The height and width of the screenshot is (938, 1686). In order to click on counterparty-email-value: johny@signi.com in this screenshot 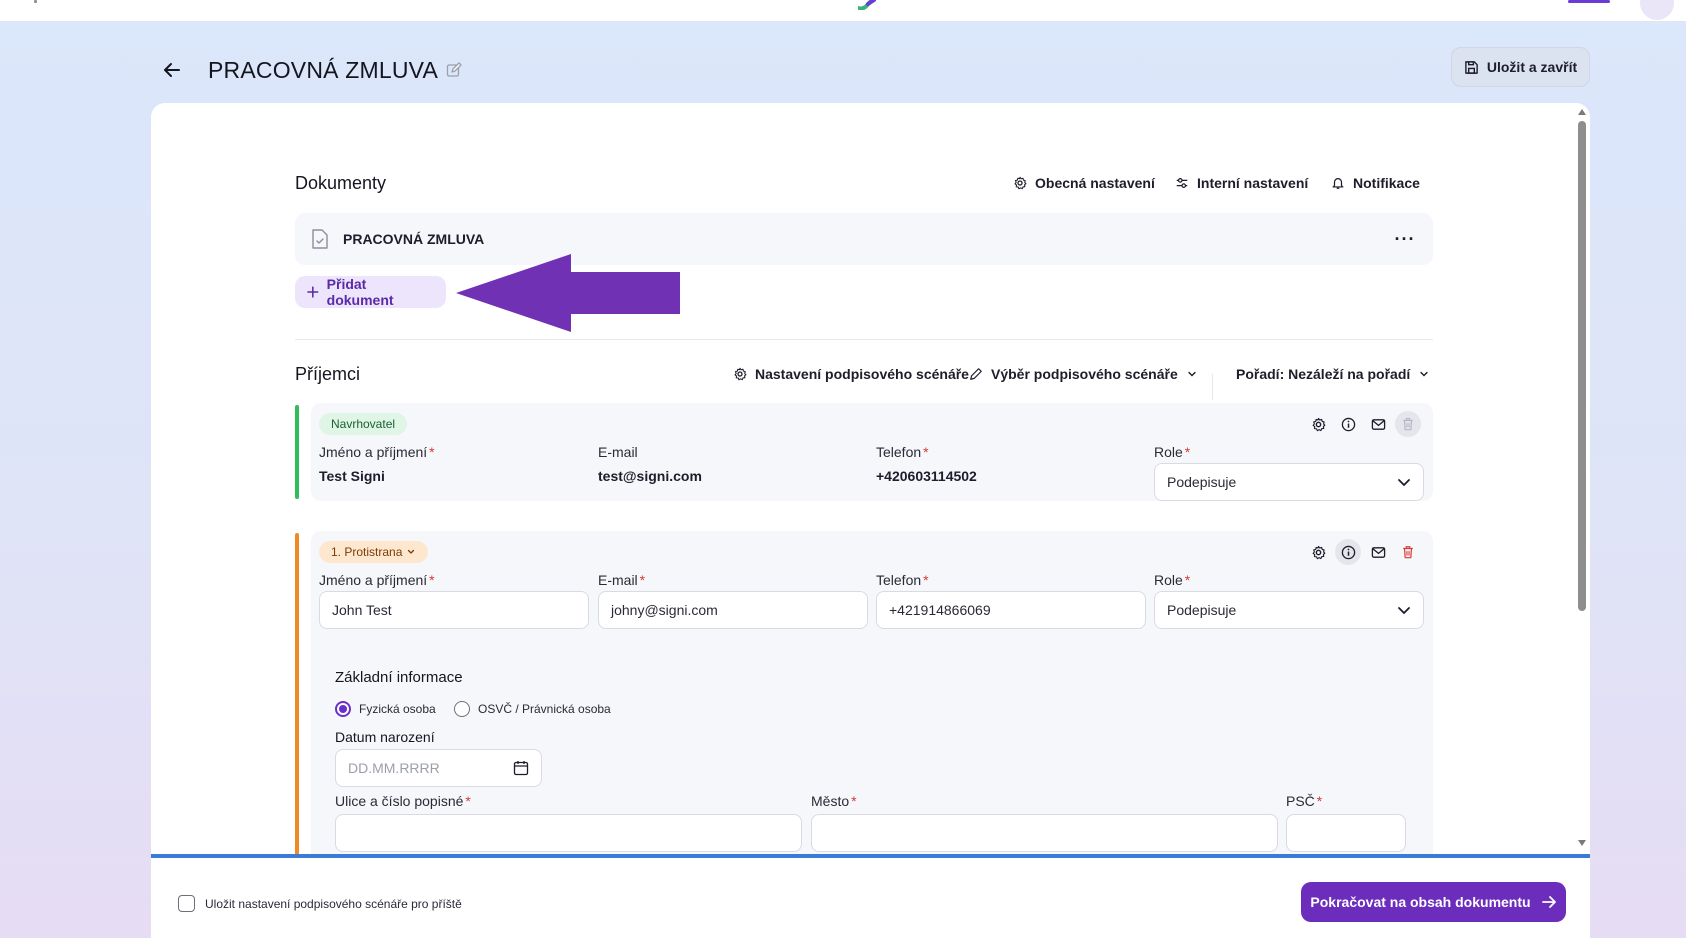, I will do `click(664, 610)`.